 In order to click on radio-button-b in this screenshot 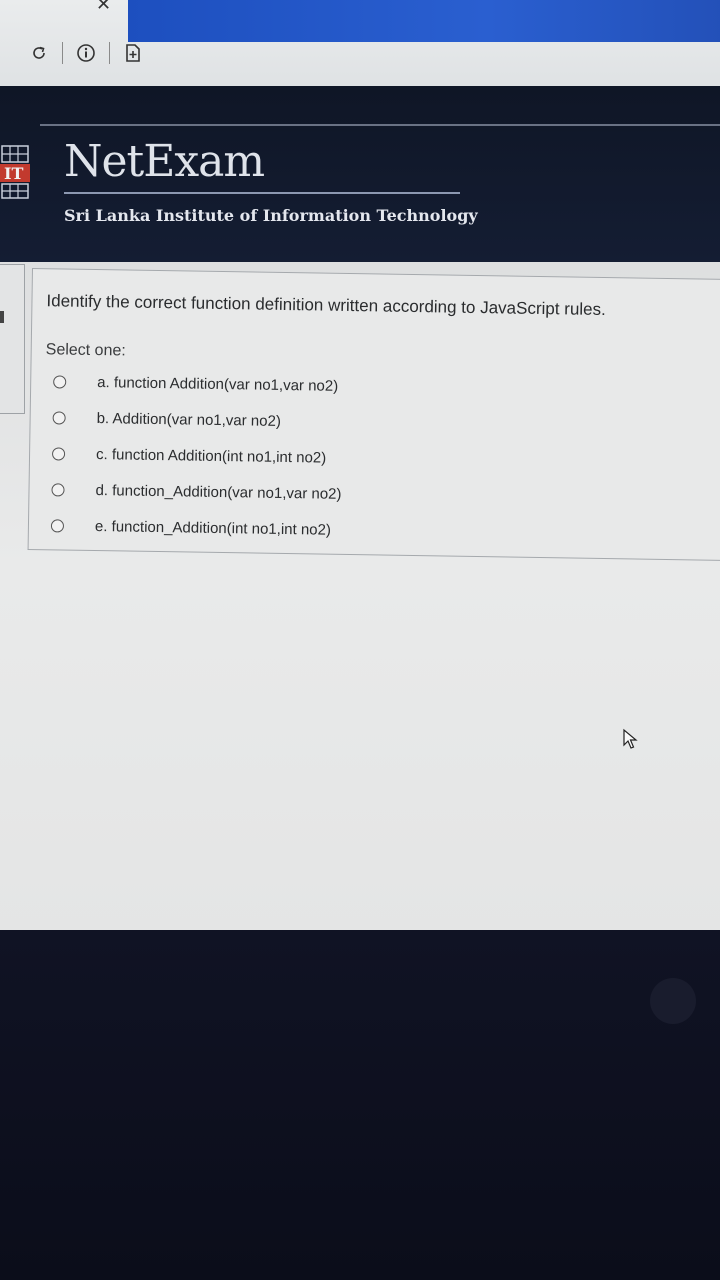, I will do `click(59, 417)`.